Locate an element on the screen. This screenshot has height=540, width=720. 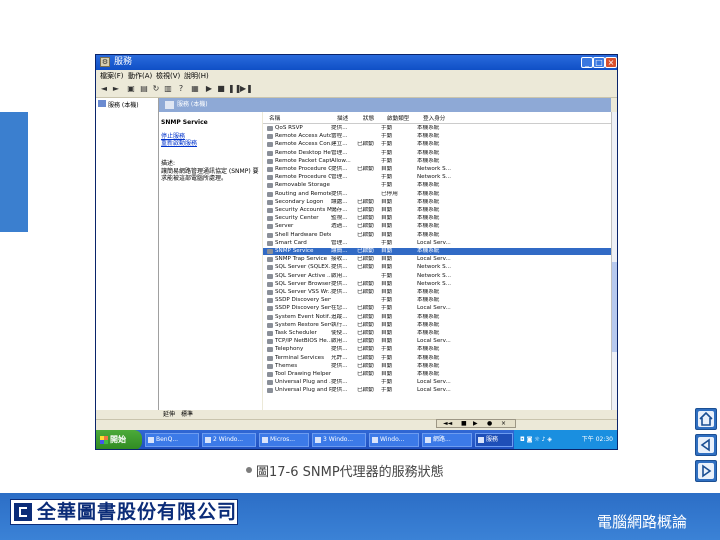
service-row: Remote Desktop Hel...管理... 手動 本機系統 is located at coordinates (437, 153).